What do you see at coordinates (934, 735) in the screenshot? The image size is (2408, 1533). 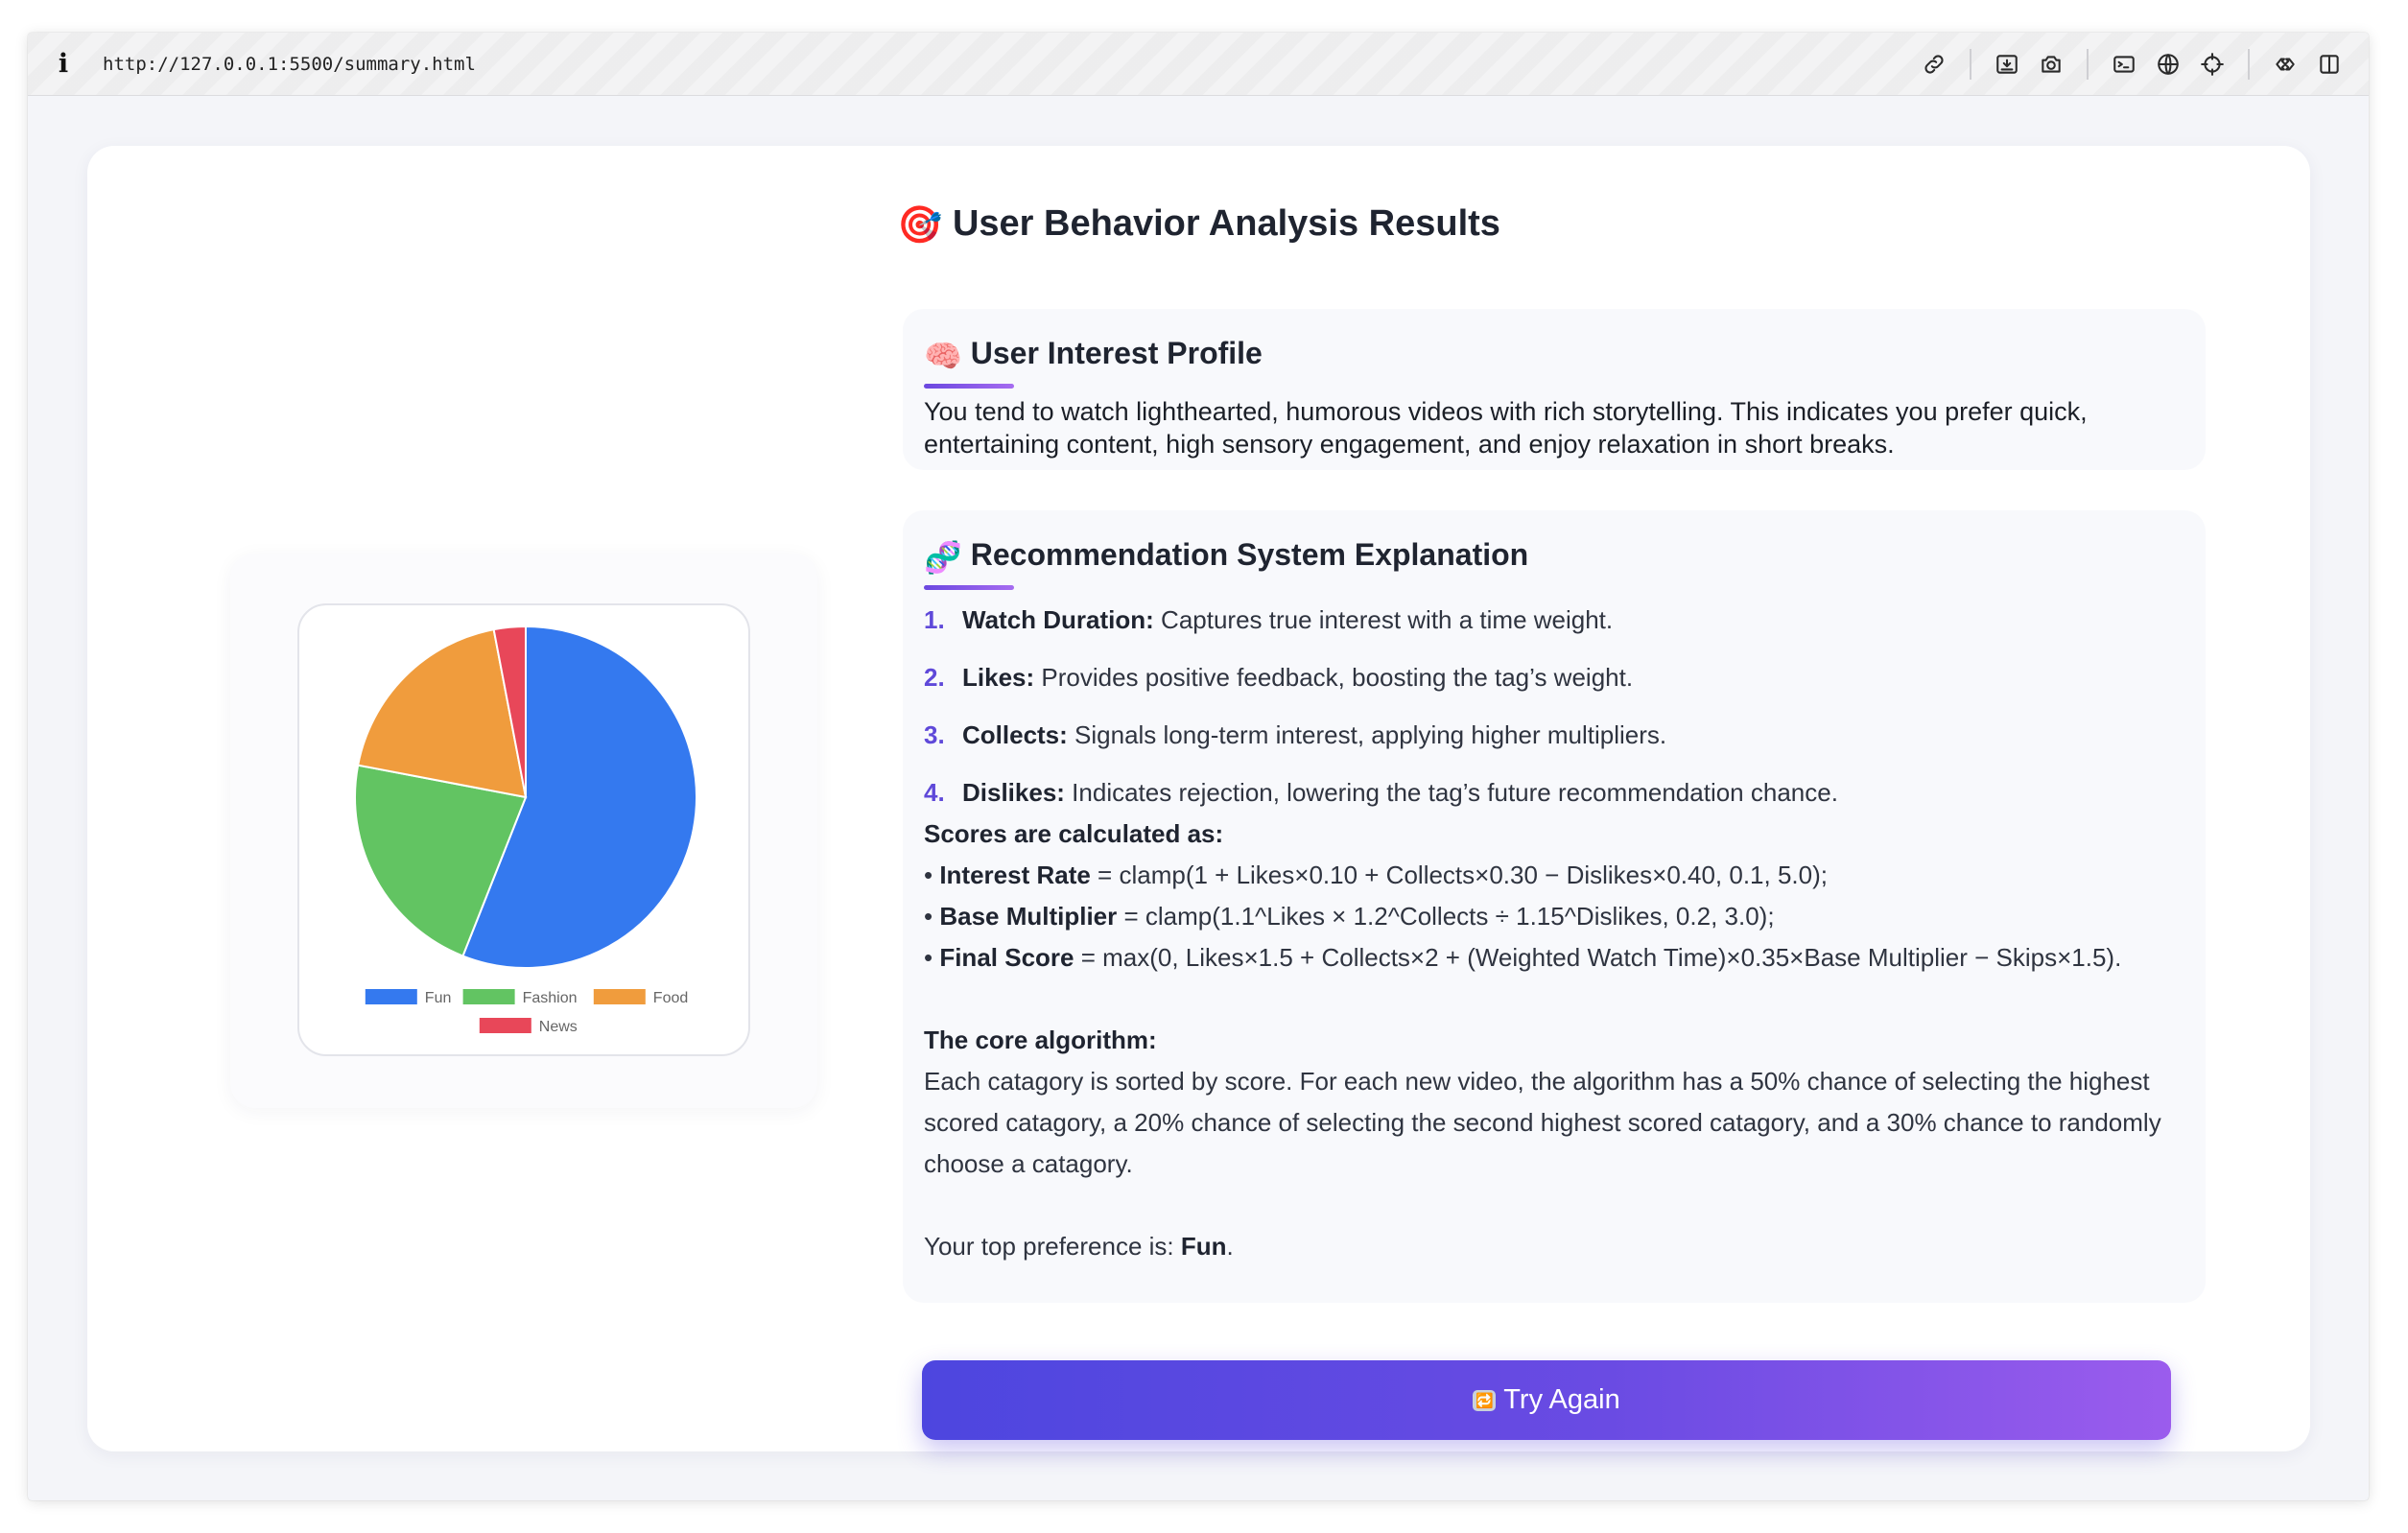 I see `item-number: 3.` at bounding box center [934, 735].